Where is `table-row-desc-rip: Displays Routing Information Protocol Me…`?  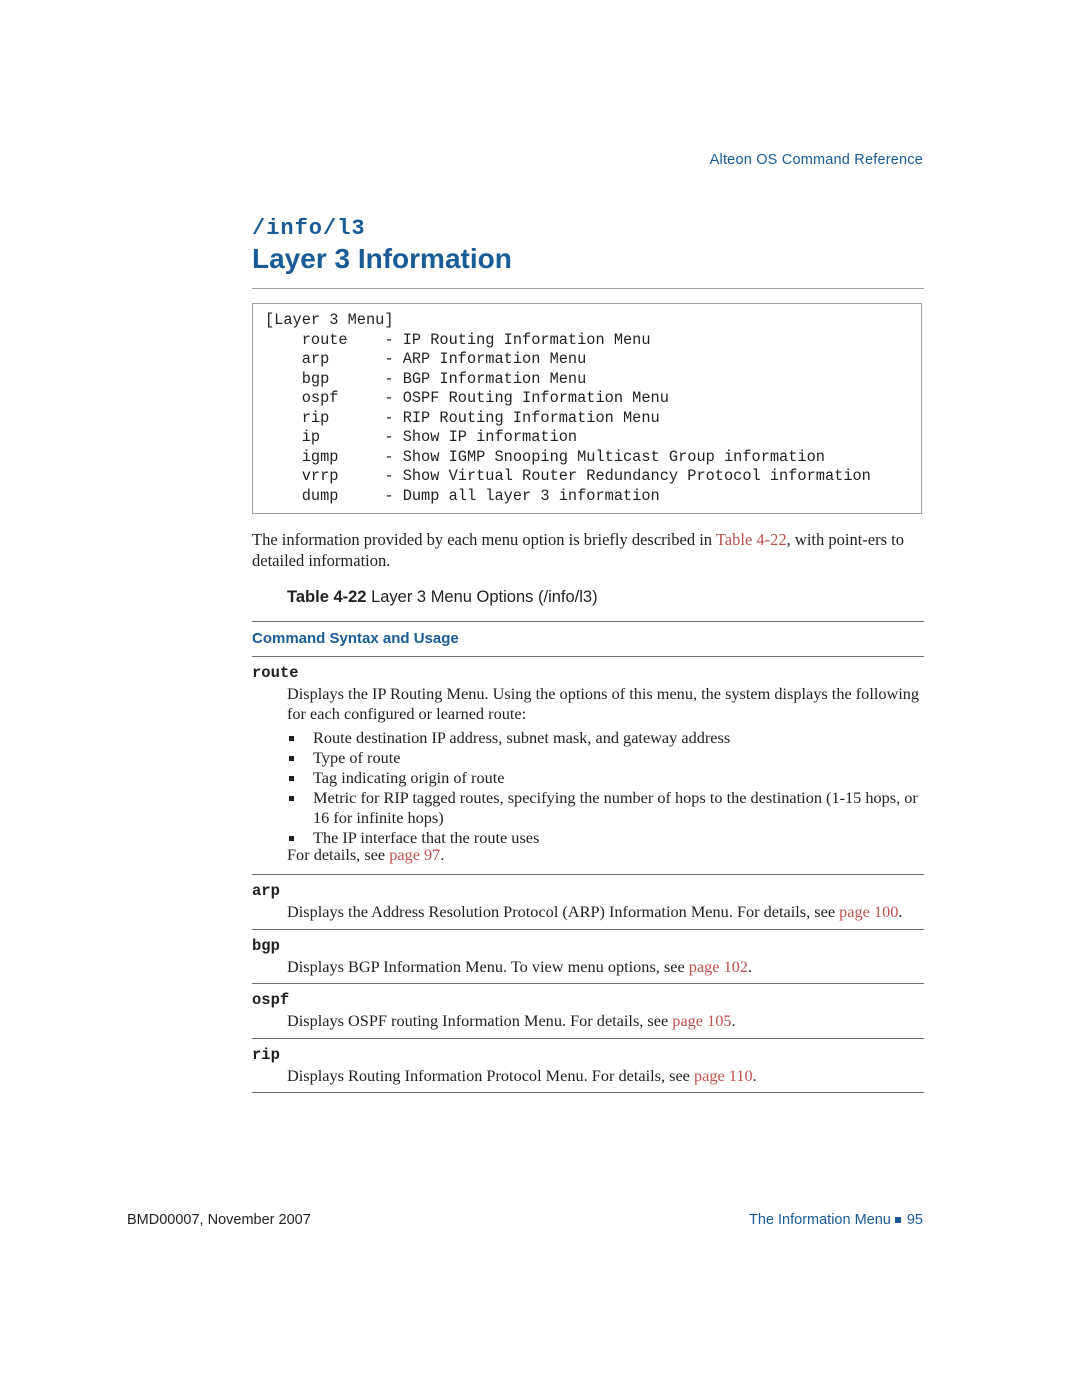 table-row-desc-rip: Displays Routing Information Protocol Me… is located at coordinates (609, 1076).